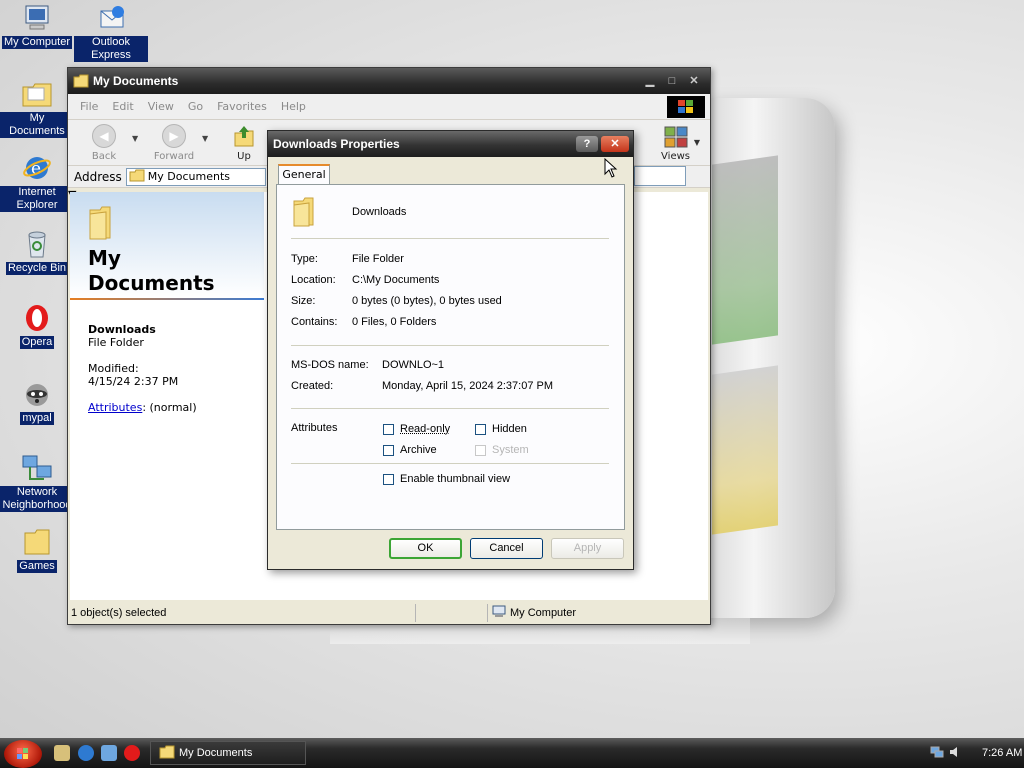 This screenshot has height=768, width=1024. What do you see at coordinates (89, 106) in the screenshot?
I see `menu-file: File` at bounding box center [89, 106].